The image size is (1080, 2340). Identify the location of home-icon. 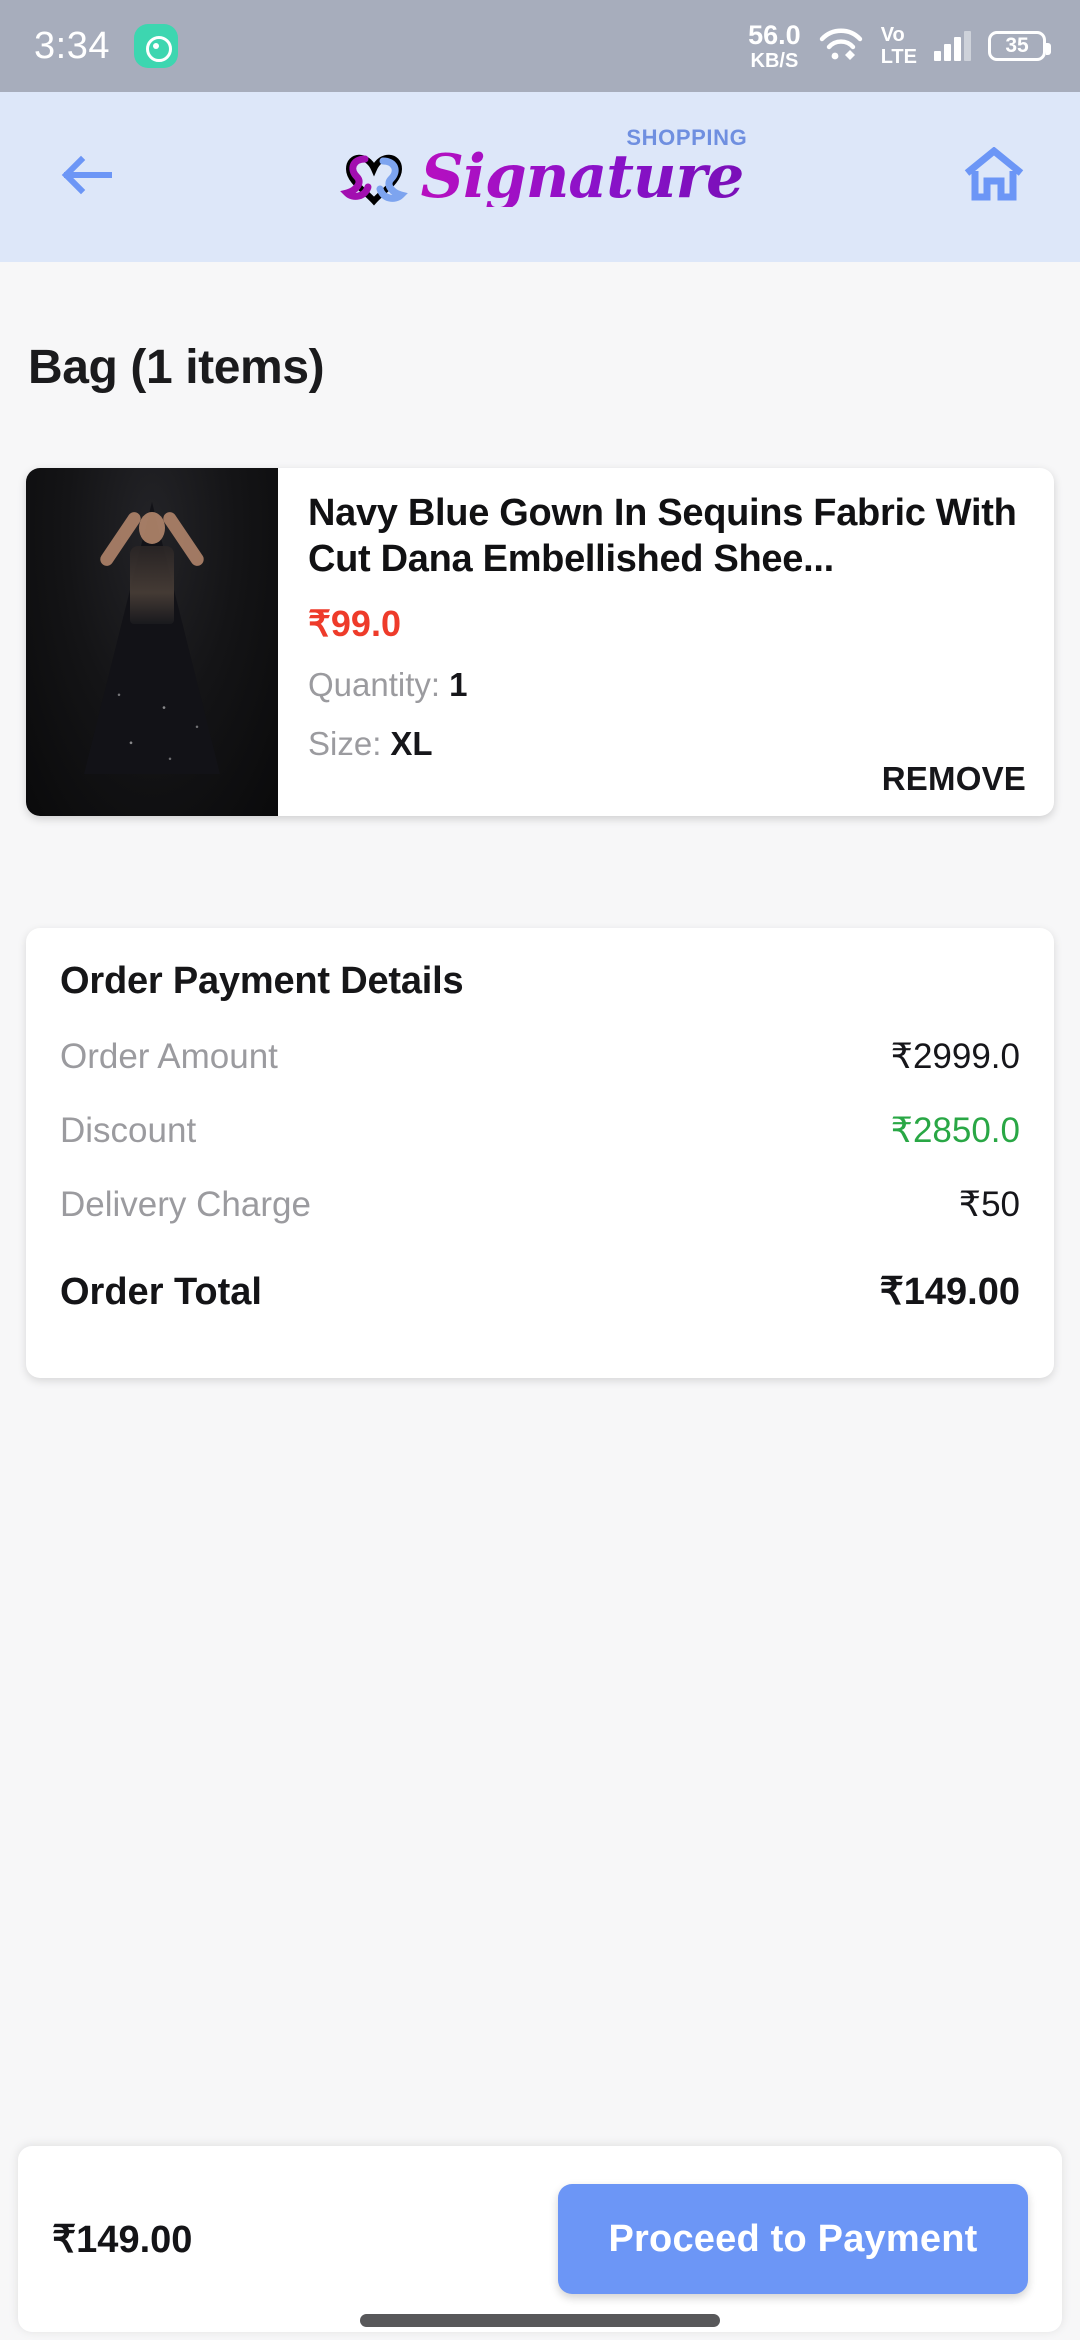
(994, 176).